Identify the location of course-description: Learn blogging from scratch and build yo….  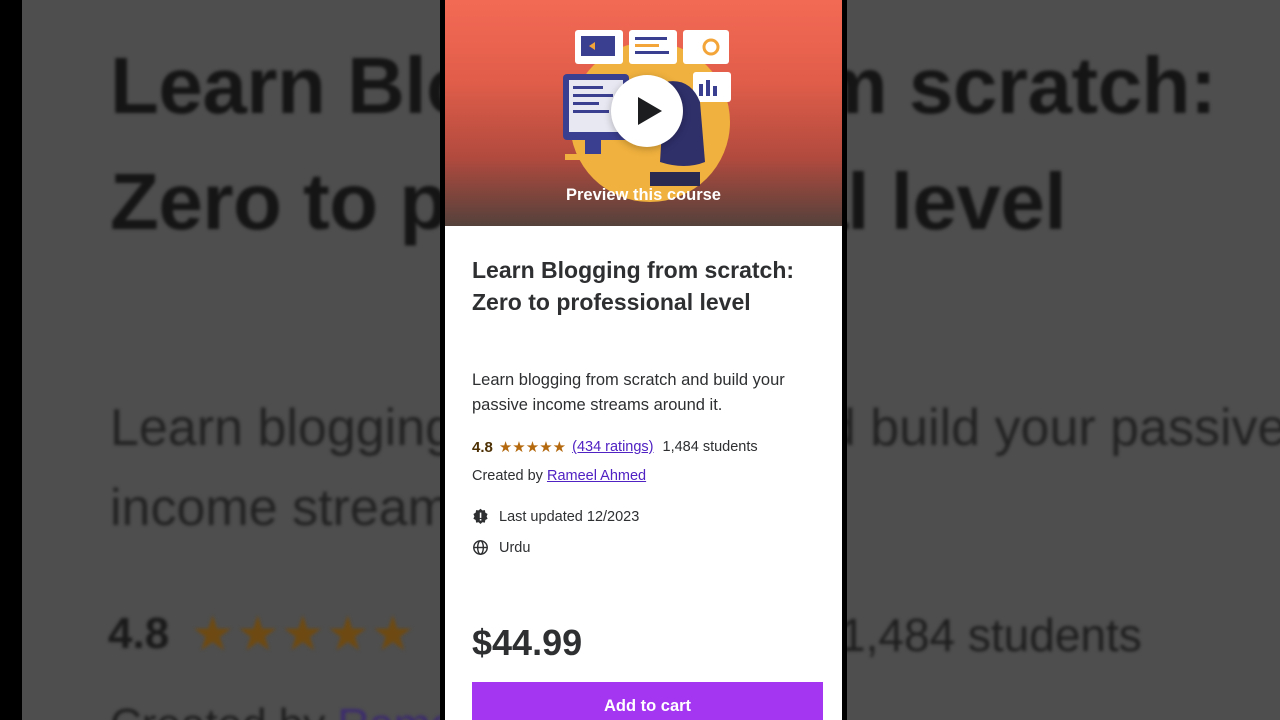
(628, 392).